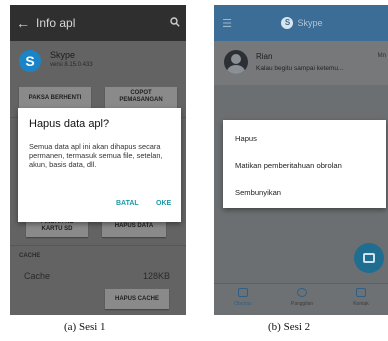  What do you see at coordinates (98, 23) in the screenshot?
I see `app-bar: ← Info apl` at bounding box center [98, 23].